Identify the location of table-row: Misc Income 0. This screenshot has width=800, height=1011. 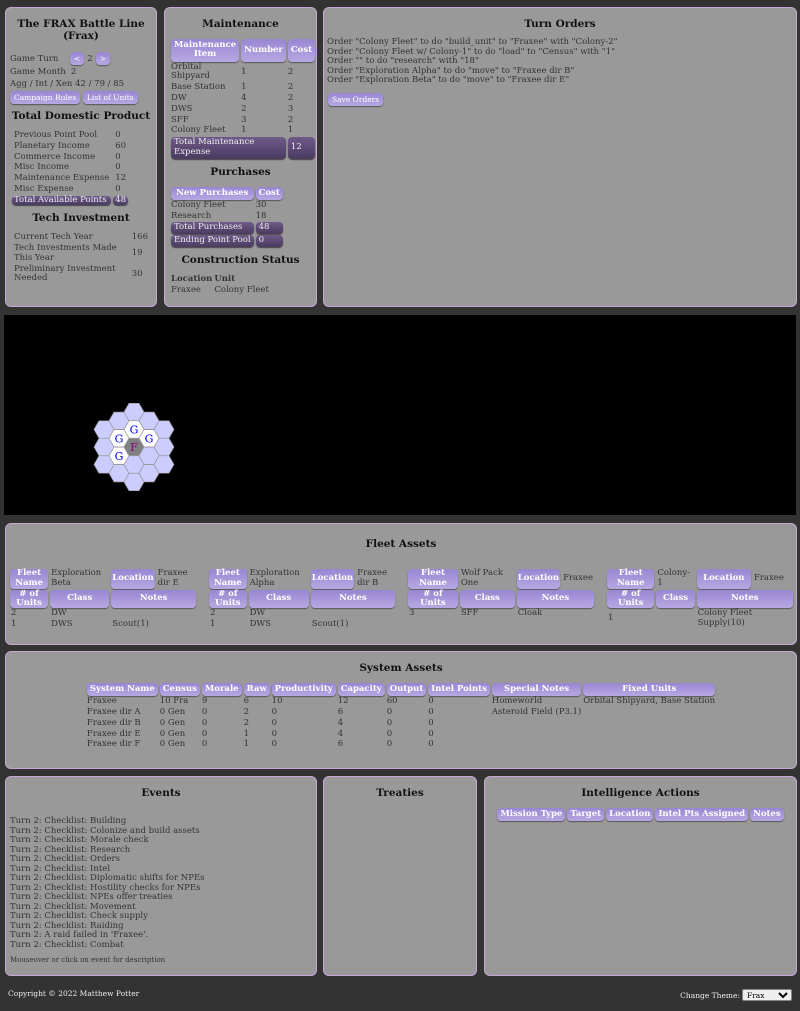
(70, 168).